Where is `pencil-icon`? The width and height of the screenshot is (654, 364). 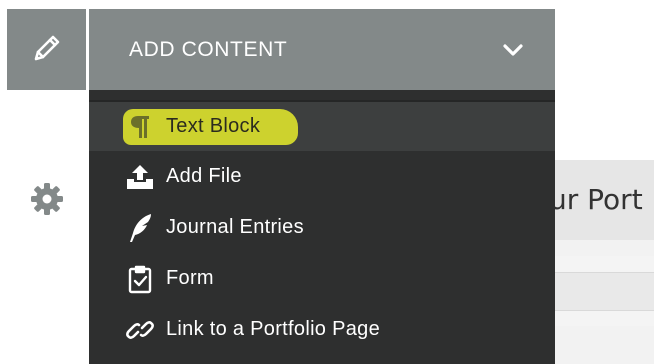 pencil-icon is located at coordinates (47, 50).